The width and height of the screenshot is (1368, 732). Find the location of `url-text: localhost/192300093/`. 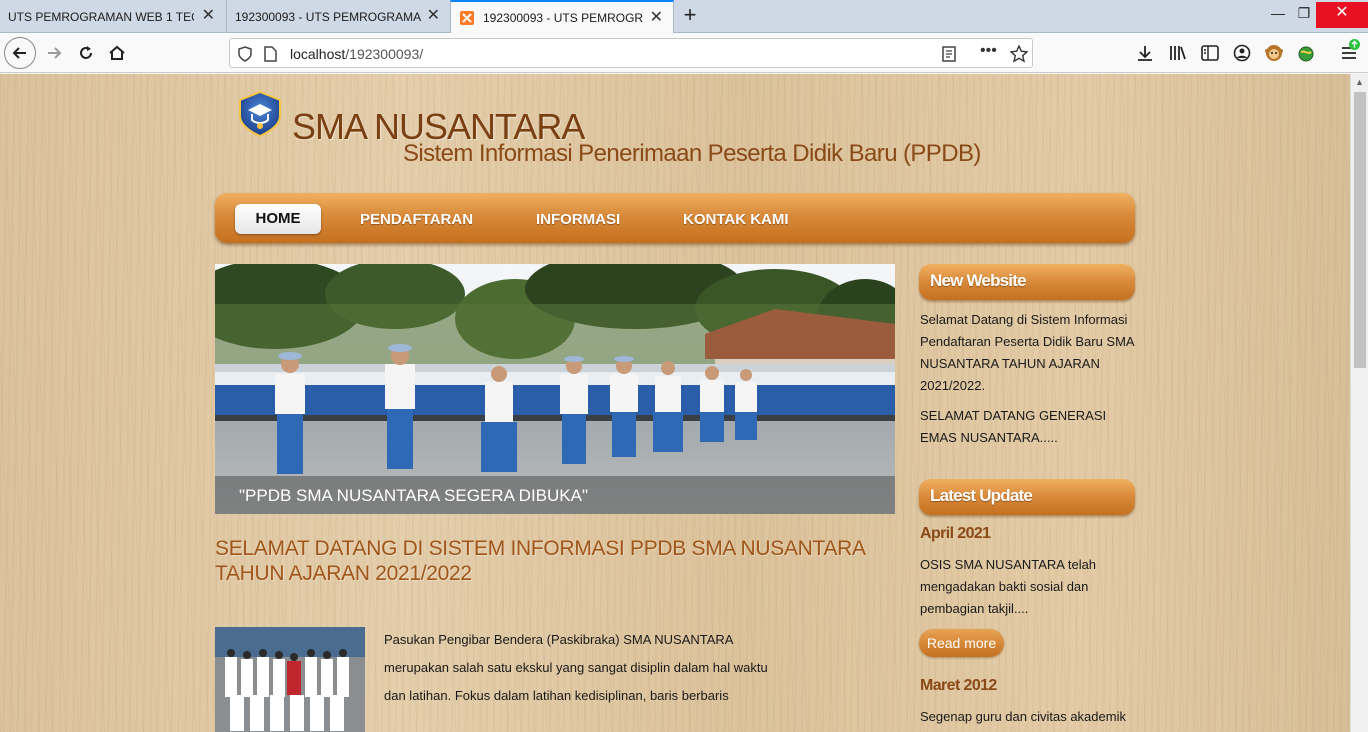

url-text: localhost/192300093/ is located at coordinates (356, 54).